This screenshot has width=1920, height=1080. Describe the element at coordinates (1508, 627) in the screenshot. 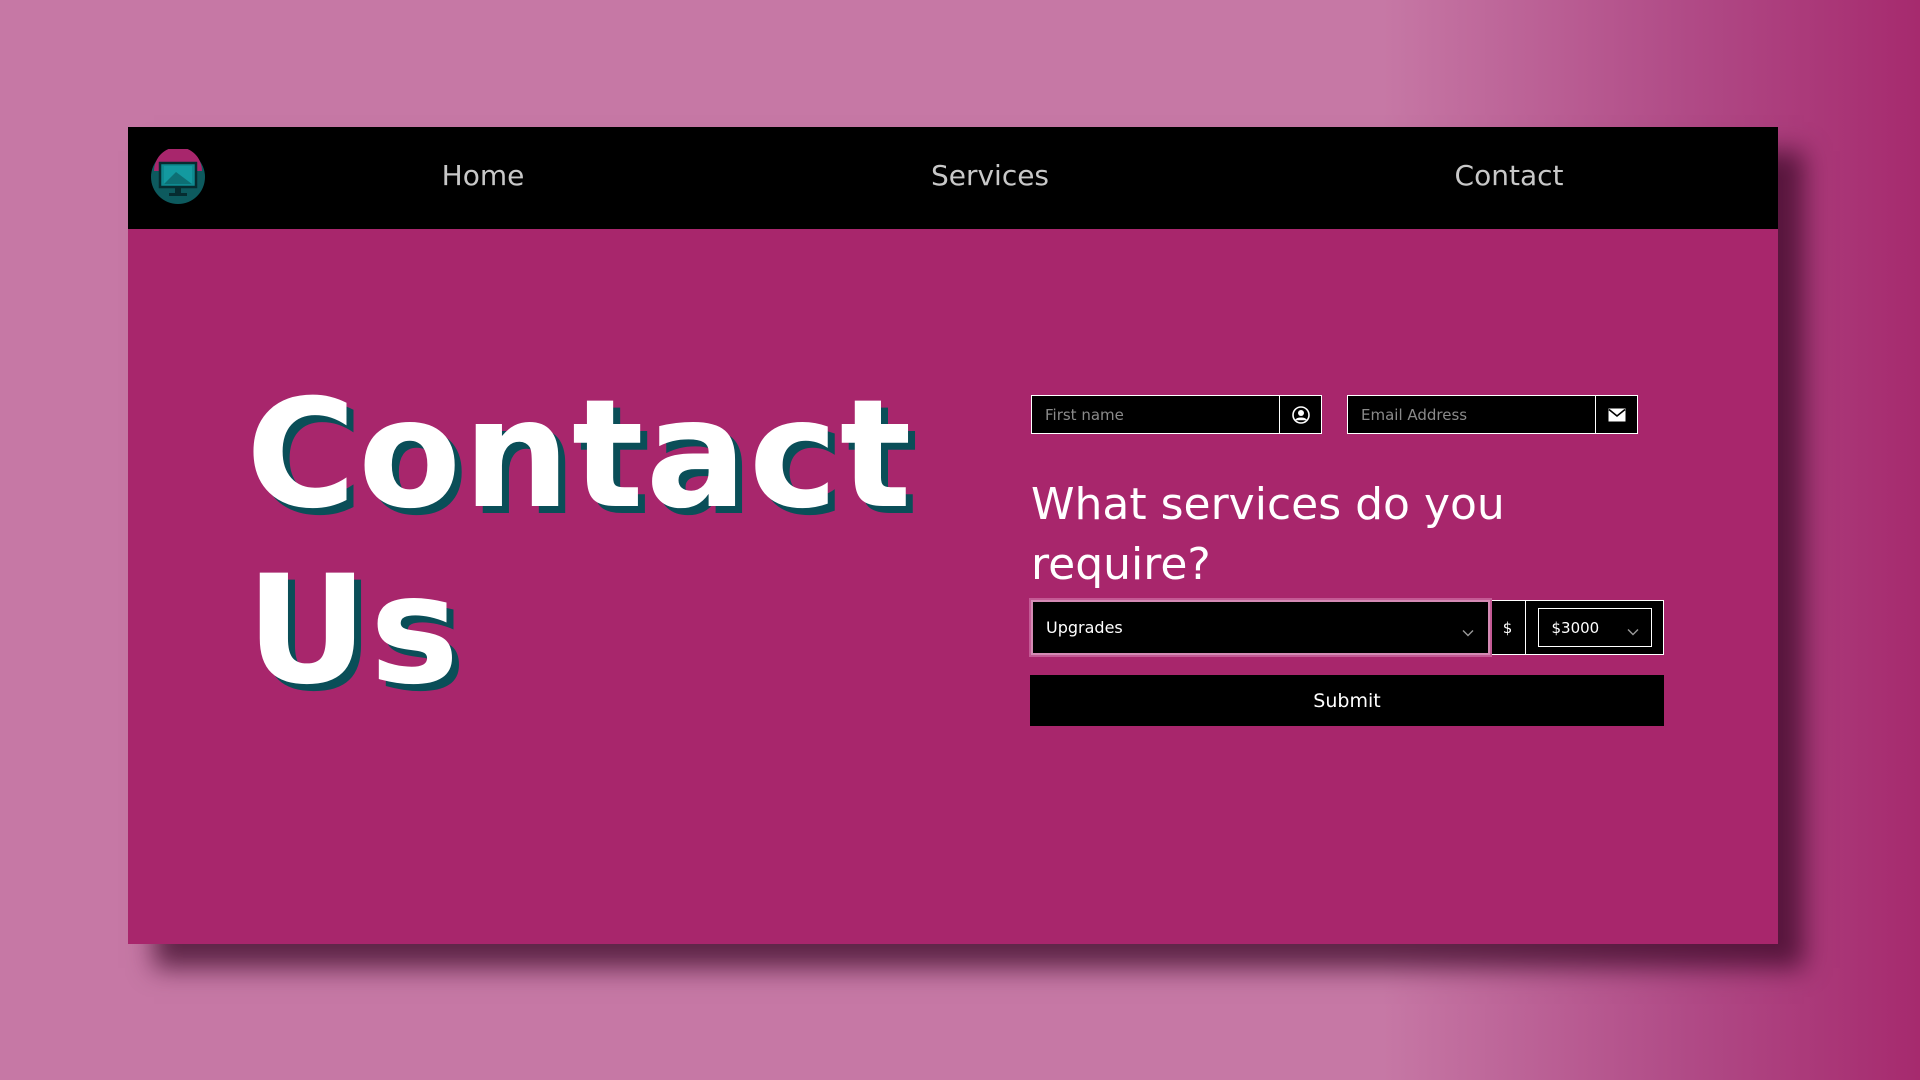

I see `currency-addon: $` at that location.